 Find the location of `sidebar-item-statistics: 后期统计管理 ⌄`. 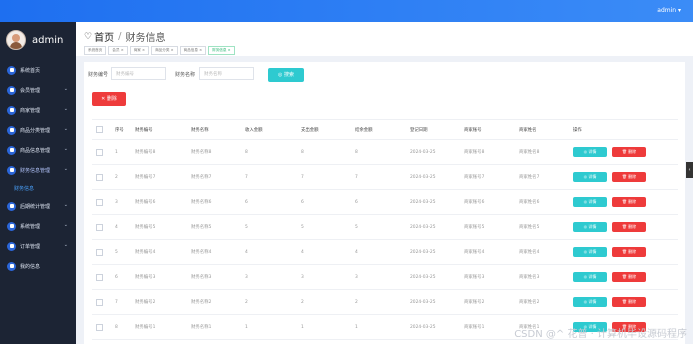

sidebar-item-statistics: 后期统计管理 ⌄ is located at coordinates (38, 206).